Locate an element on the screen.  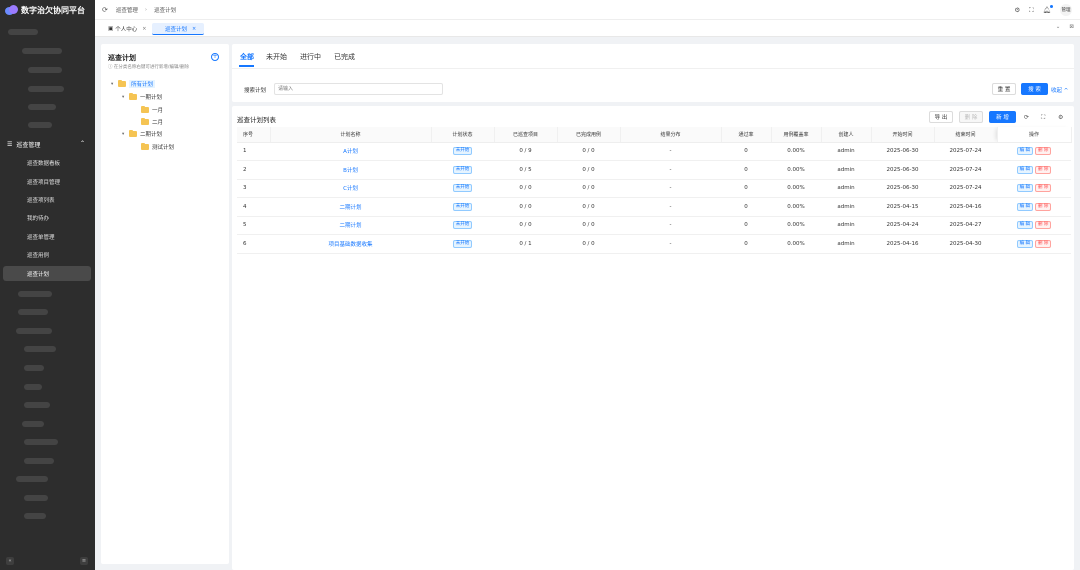
tab-not-started: 未开始 is located at coordinates (276, 57).